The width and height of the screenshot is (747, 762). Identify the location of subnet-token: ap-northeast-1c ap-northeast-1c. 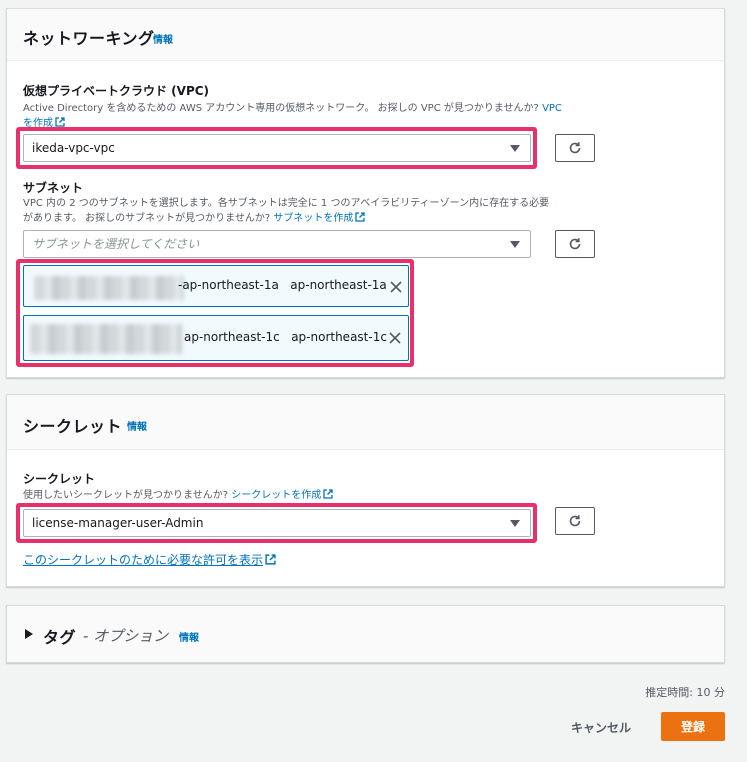
(216, 338).